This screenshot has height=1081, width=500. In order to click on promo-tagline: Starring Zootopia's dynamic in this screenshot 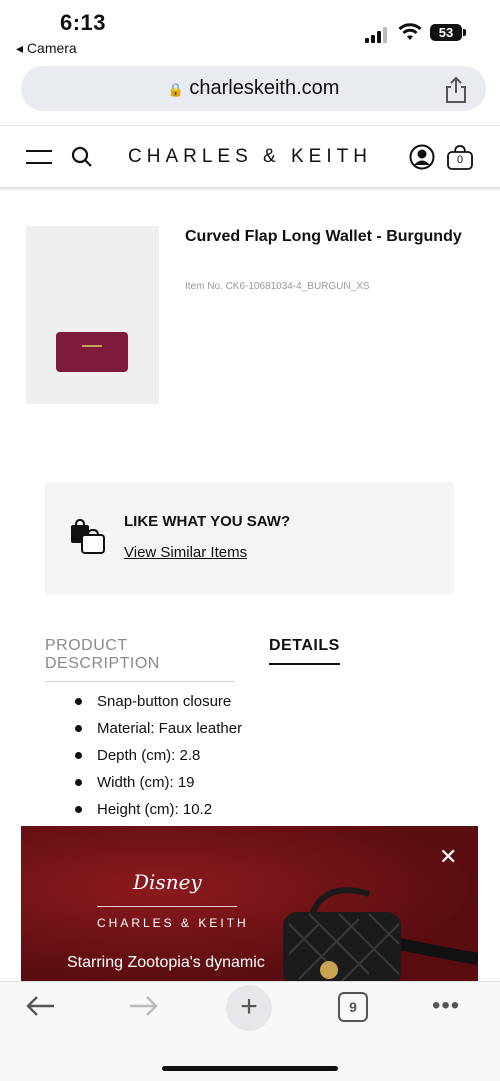, I will do `click(166, 962)`.